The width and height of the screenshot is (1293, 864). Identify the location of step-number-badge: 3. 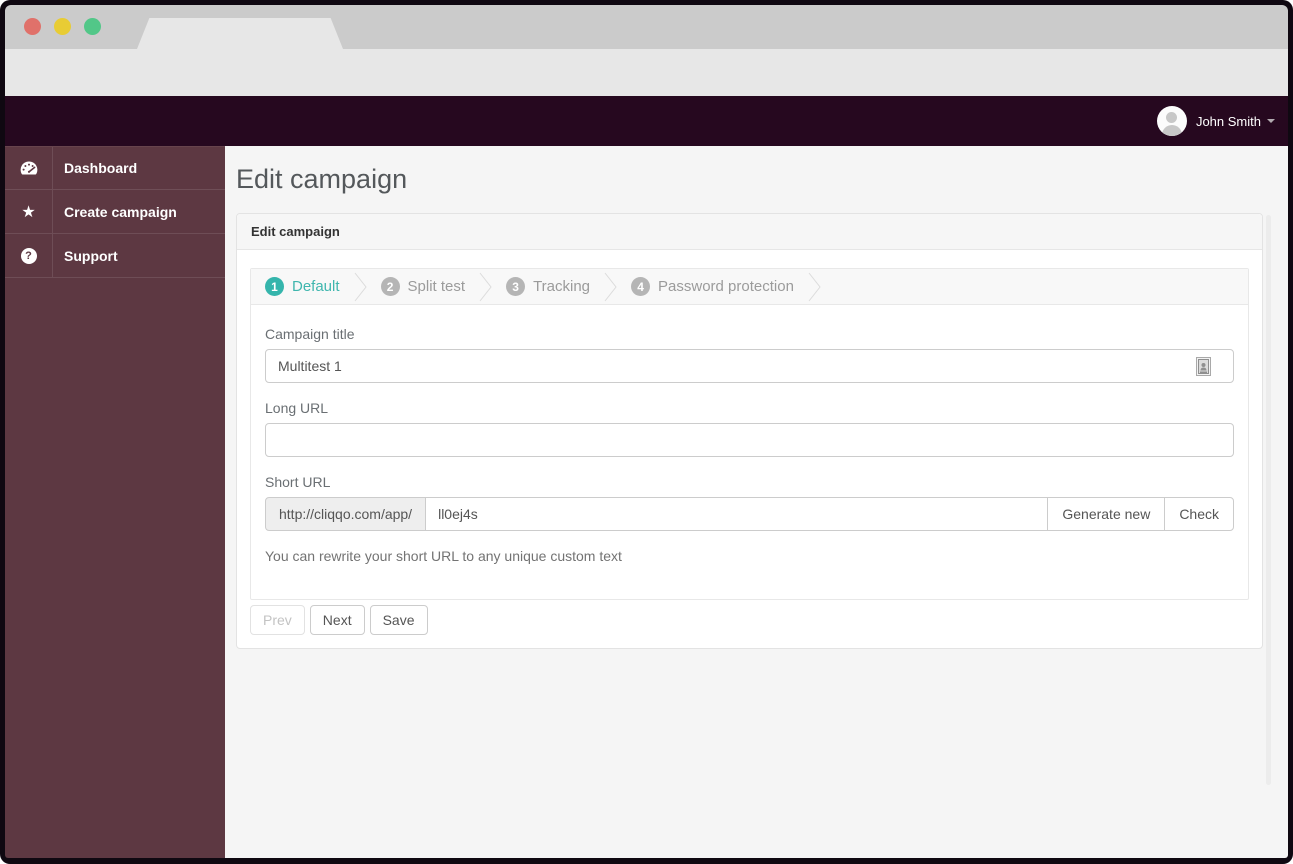
(516, 286).